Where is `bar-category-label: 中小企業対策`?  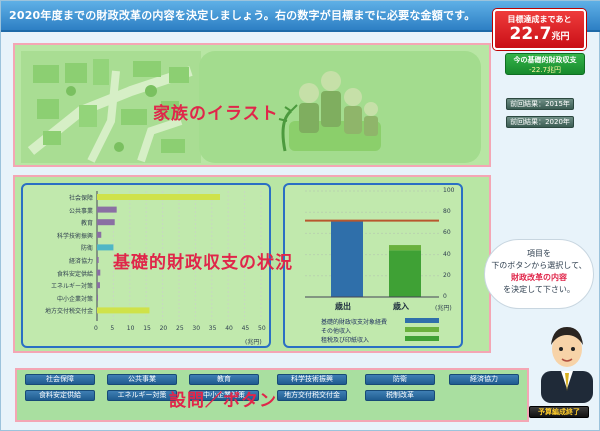 bar-category-label: 中小企業対策 is located at coordinates (74, 299).